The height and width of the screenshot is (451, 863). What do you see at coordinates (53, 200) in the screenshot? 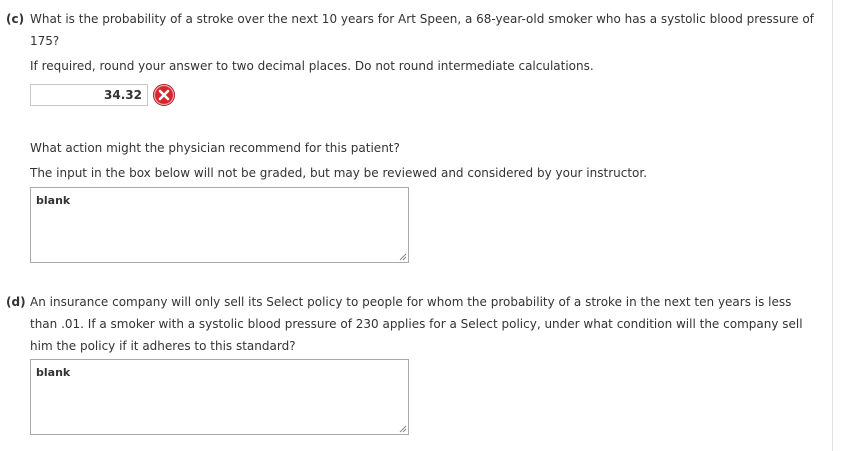
I see `part-c-essay-value: blank` at bounding box center [53, 200].